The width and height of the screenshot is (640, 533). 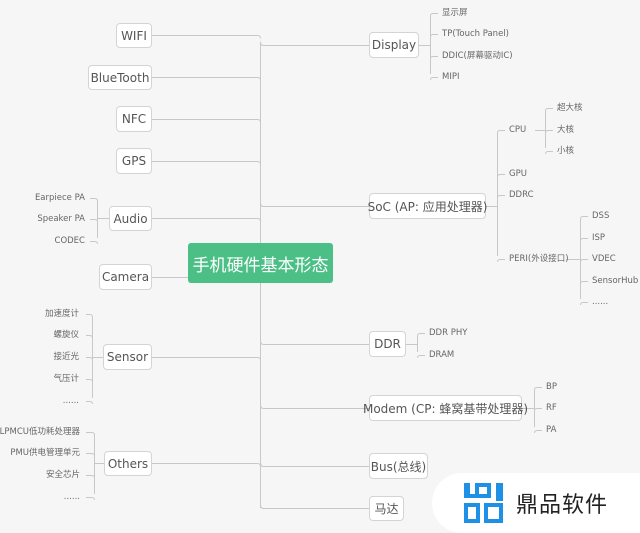 I want to click on leaf-isp: ISP, so click(x=598, y=238).